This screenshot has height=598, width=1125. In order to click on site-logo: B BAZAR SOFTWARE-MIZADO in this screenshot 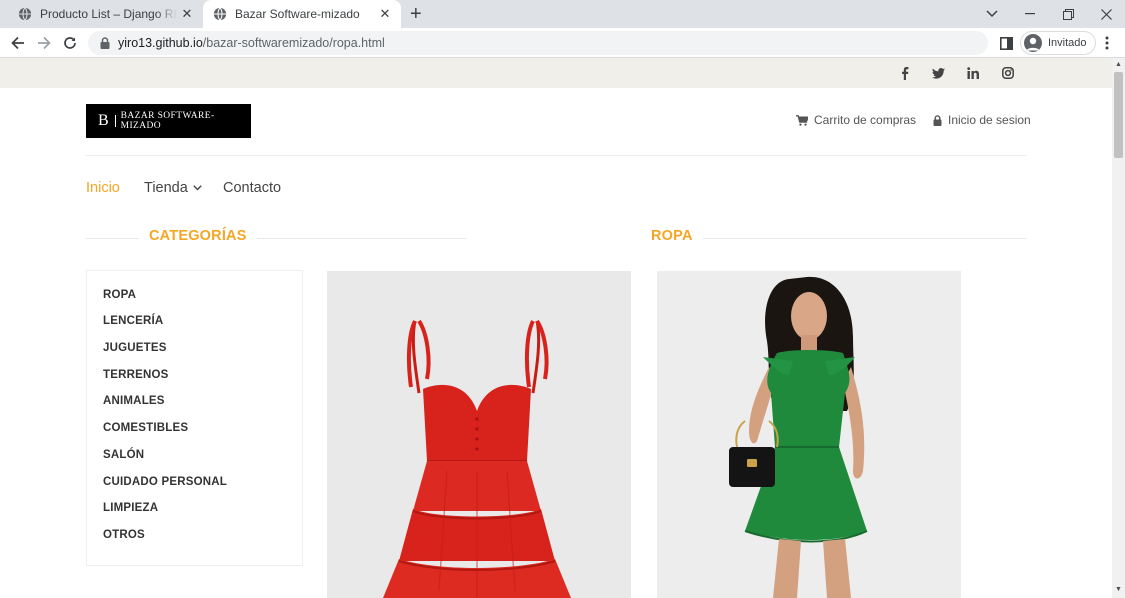, I will do `click(168, 121)`.